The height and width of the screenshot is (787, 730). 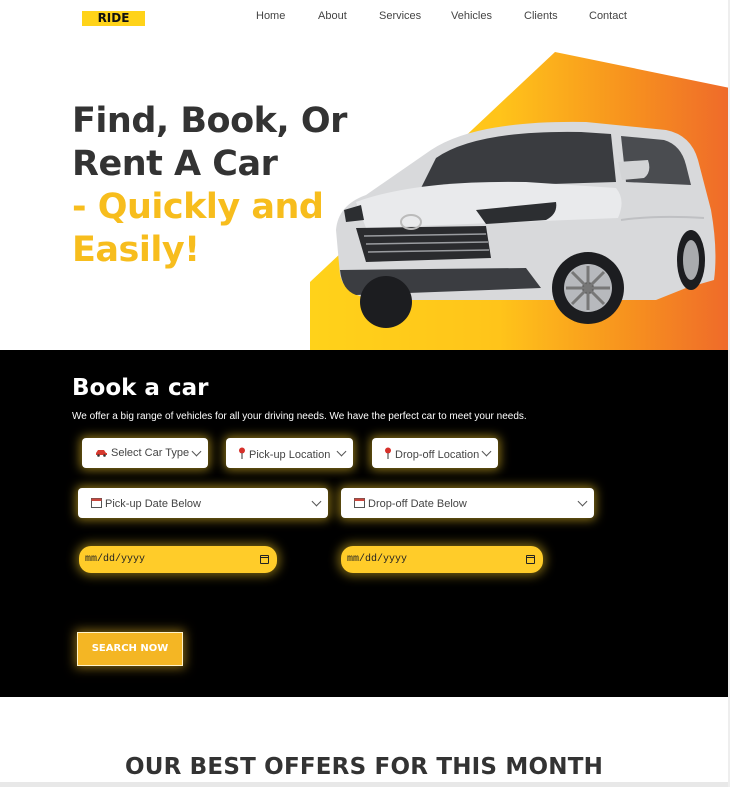 I want to click on nav-about: About, so click(x=332, y=16).